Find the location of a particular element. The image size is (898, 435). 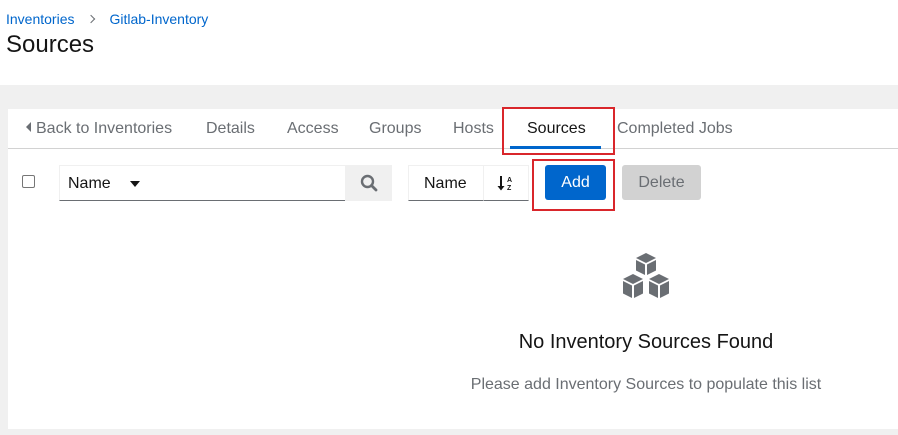

empty-state-title: No Inventory Sources Found is located at coordinates (646, 342).